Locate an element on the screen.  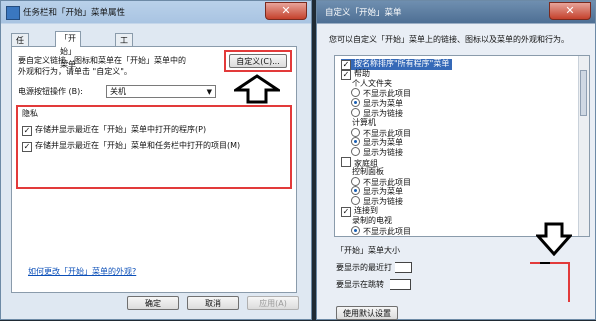
list-item: 不显示此项目 is located at coordinates (381, 230).